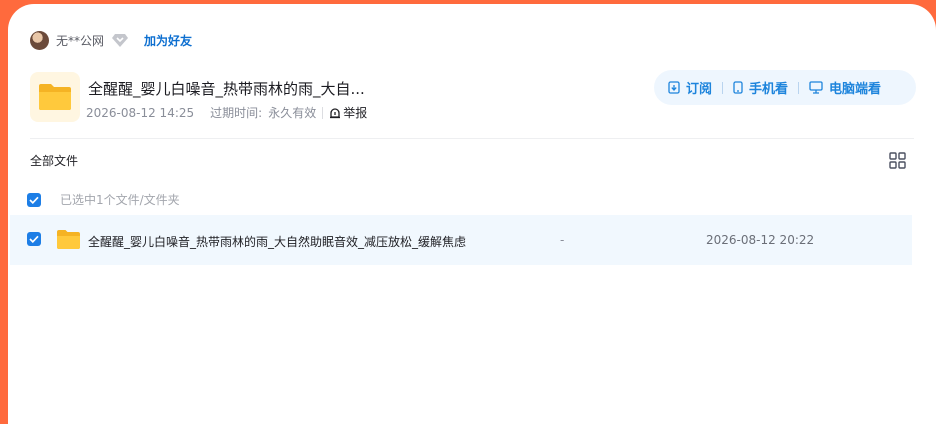 The width and height of the screenshot is (936, 424). What do you see at coordinates (140, 112) in the screenshot?
I see `created-time: 2026-08-12 14:25` at bounding box center [140, 112].